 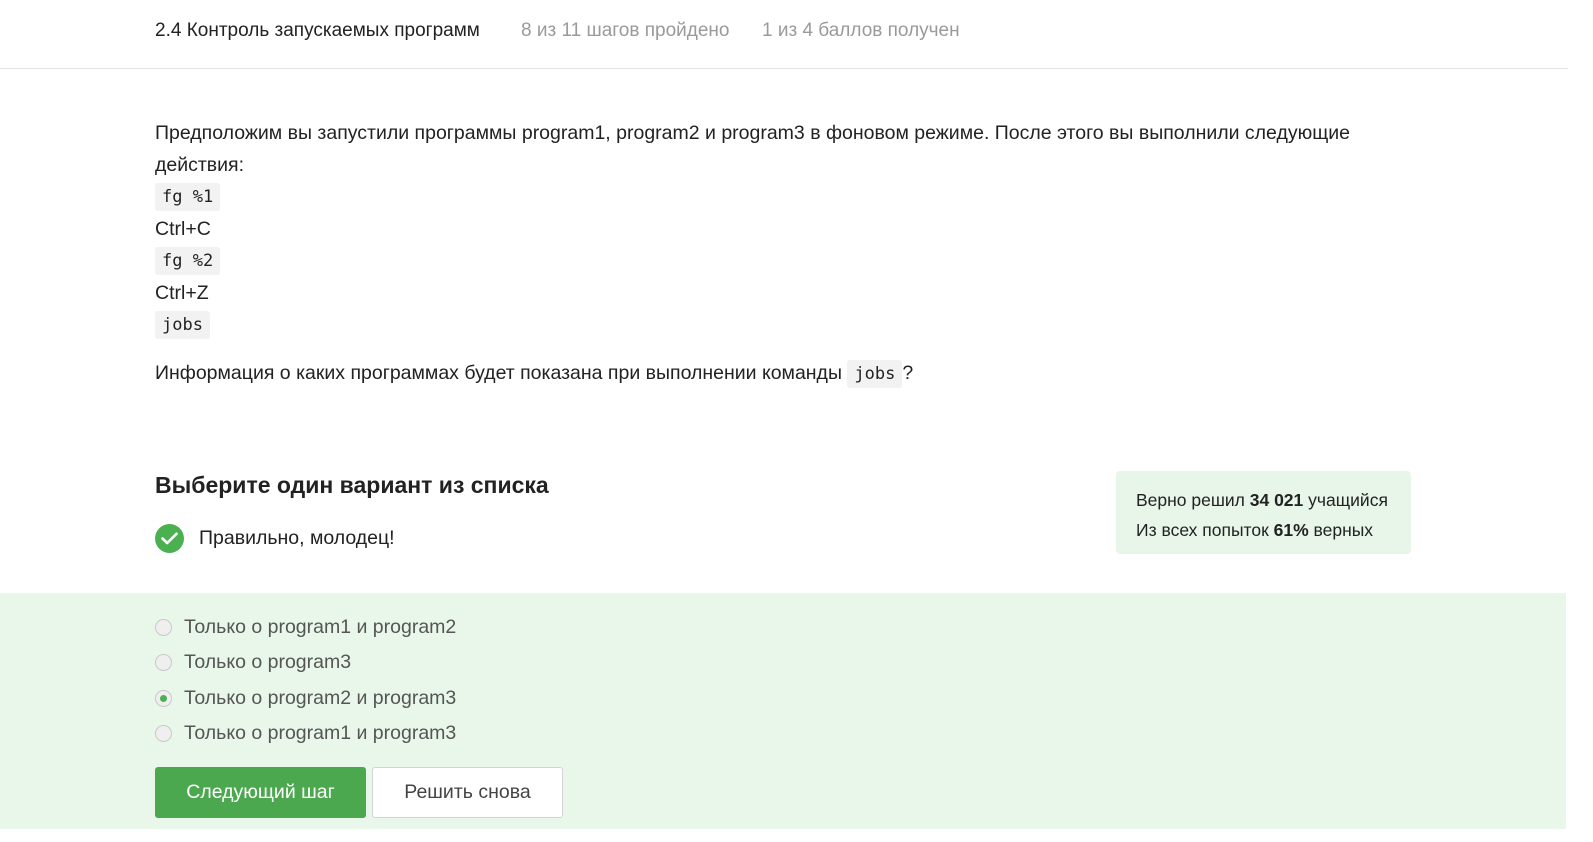 I want to click on code-snippet: fg %1, so click(x=188, y=197).